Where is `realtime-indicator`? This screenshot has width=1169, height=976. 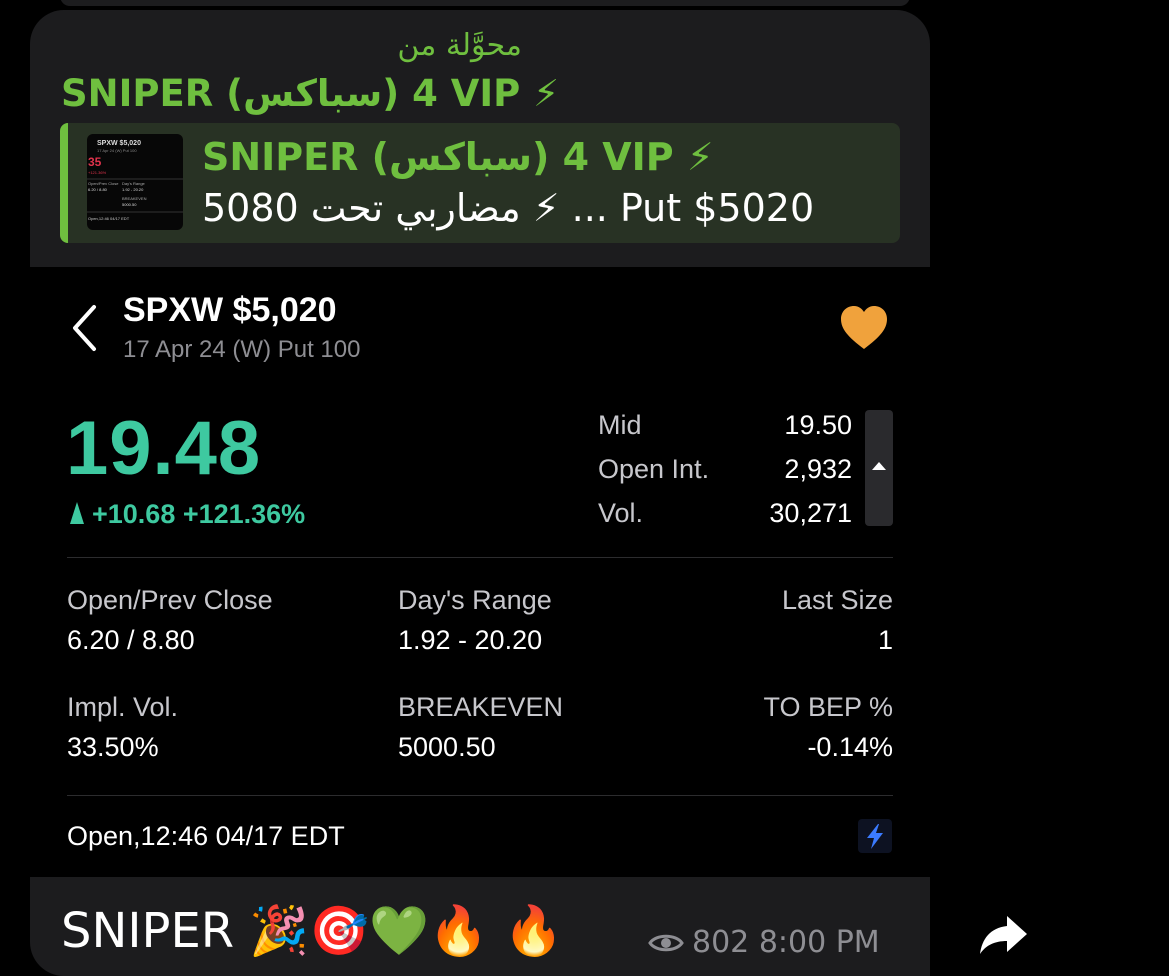 realtime-indicator is located at coordinates (875, 836).